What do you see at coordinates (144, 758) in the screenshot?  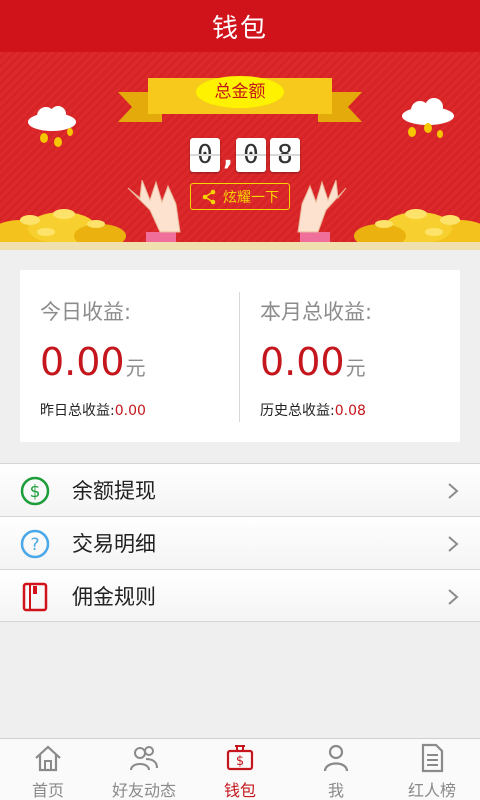 I see `friends-icon` at bounding box center [144, 758].